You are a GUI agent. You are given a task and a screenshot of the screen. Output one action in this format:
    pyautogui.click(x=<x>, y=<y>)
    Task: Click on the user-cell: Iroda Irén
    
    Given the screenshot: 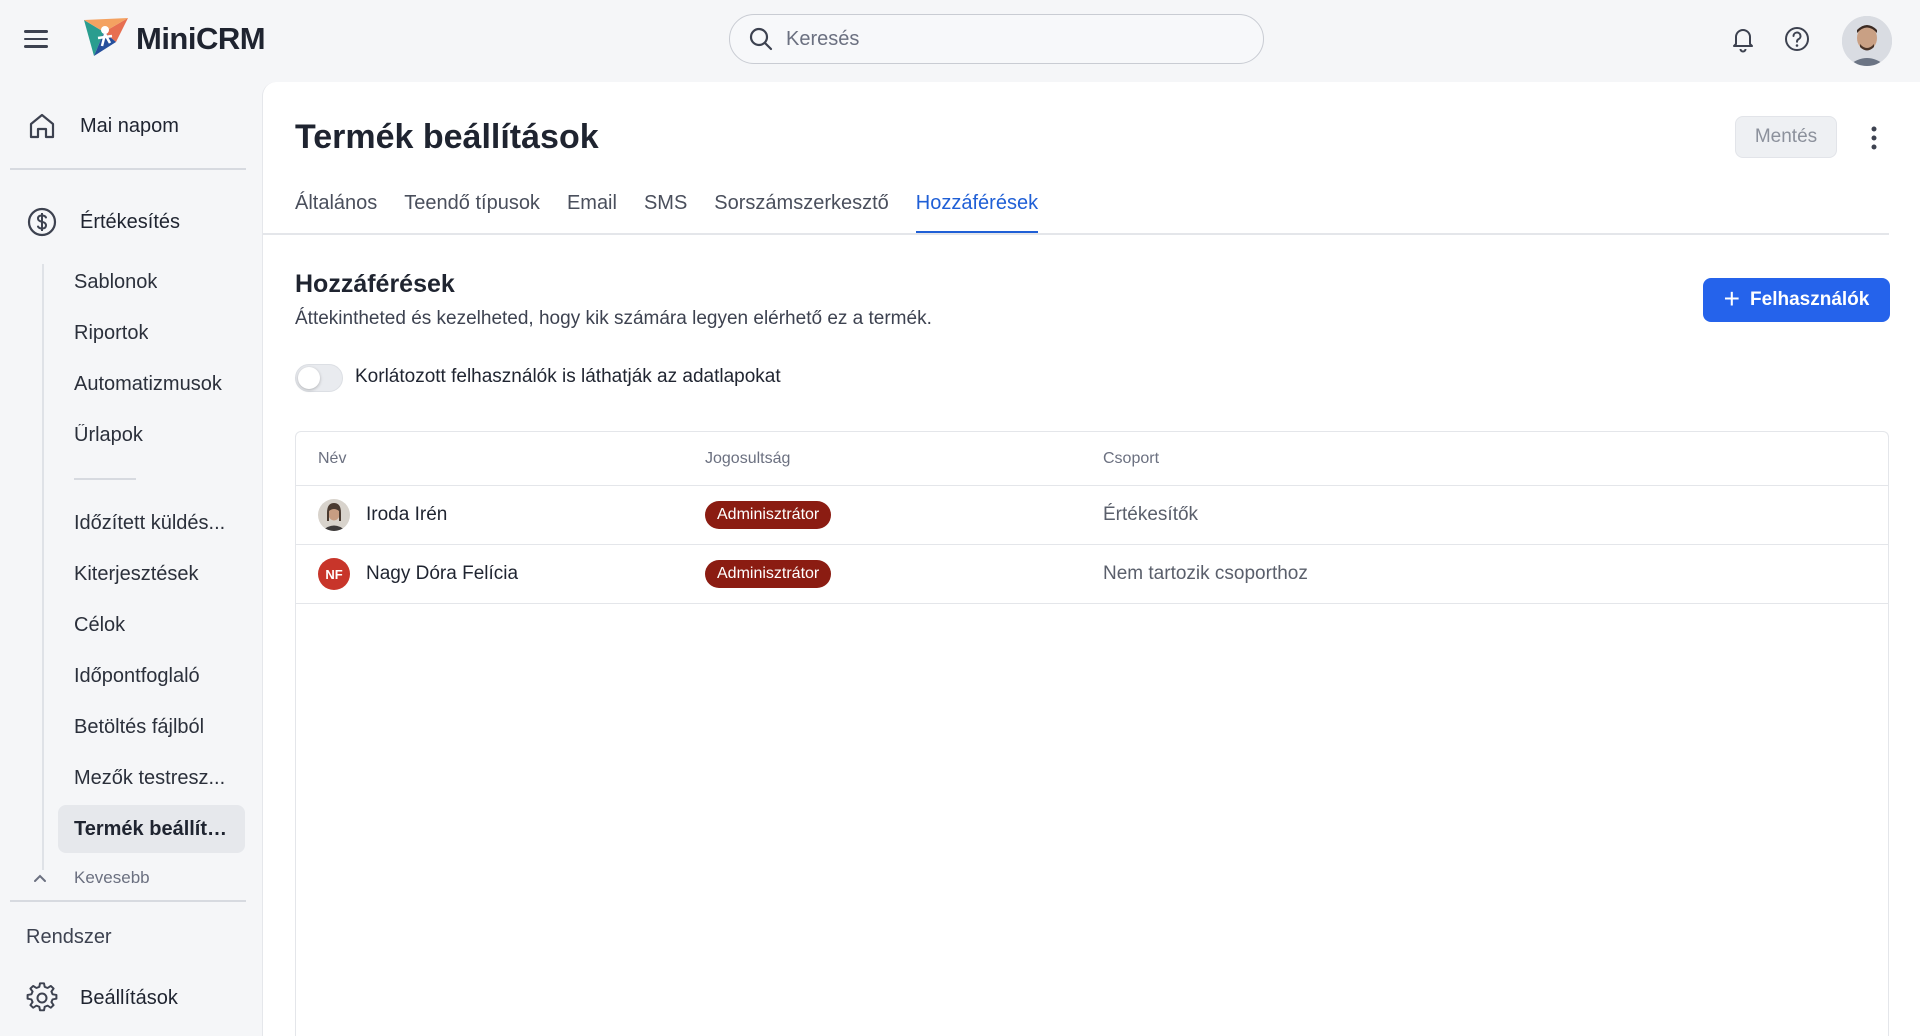 What is the action you would take?
    pyautogui.click(x=382, y=515)
    